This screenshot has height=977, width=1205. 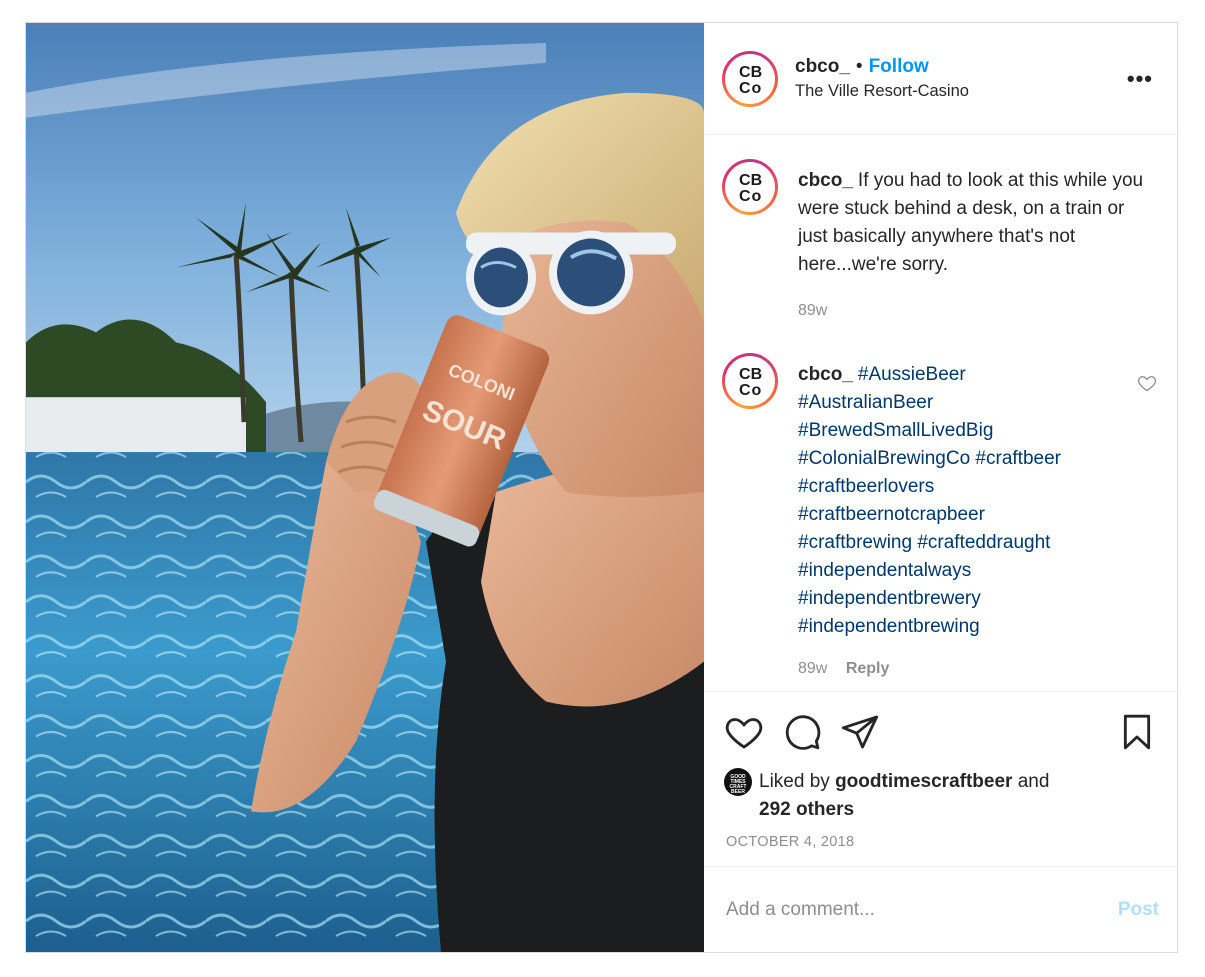 I want to click on comment-avatar: C B C o, so click(x=750, y=381).